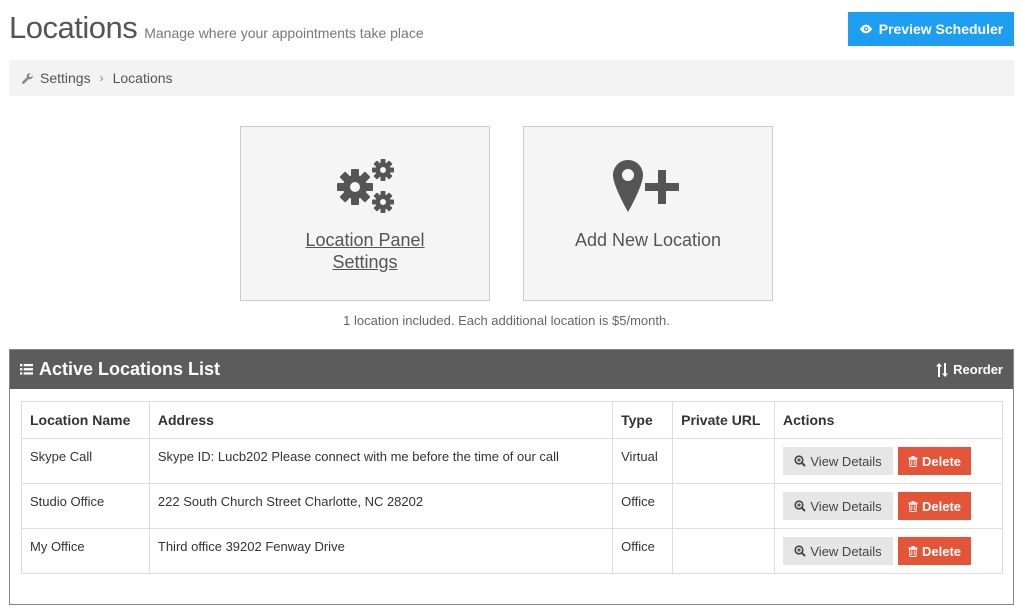 The image size is (1021, 611). Describe the element at coordinates (978, 369) in the screenshot. I see `reorder-label: Reorder` at that location.